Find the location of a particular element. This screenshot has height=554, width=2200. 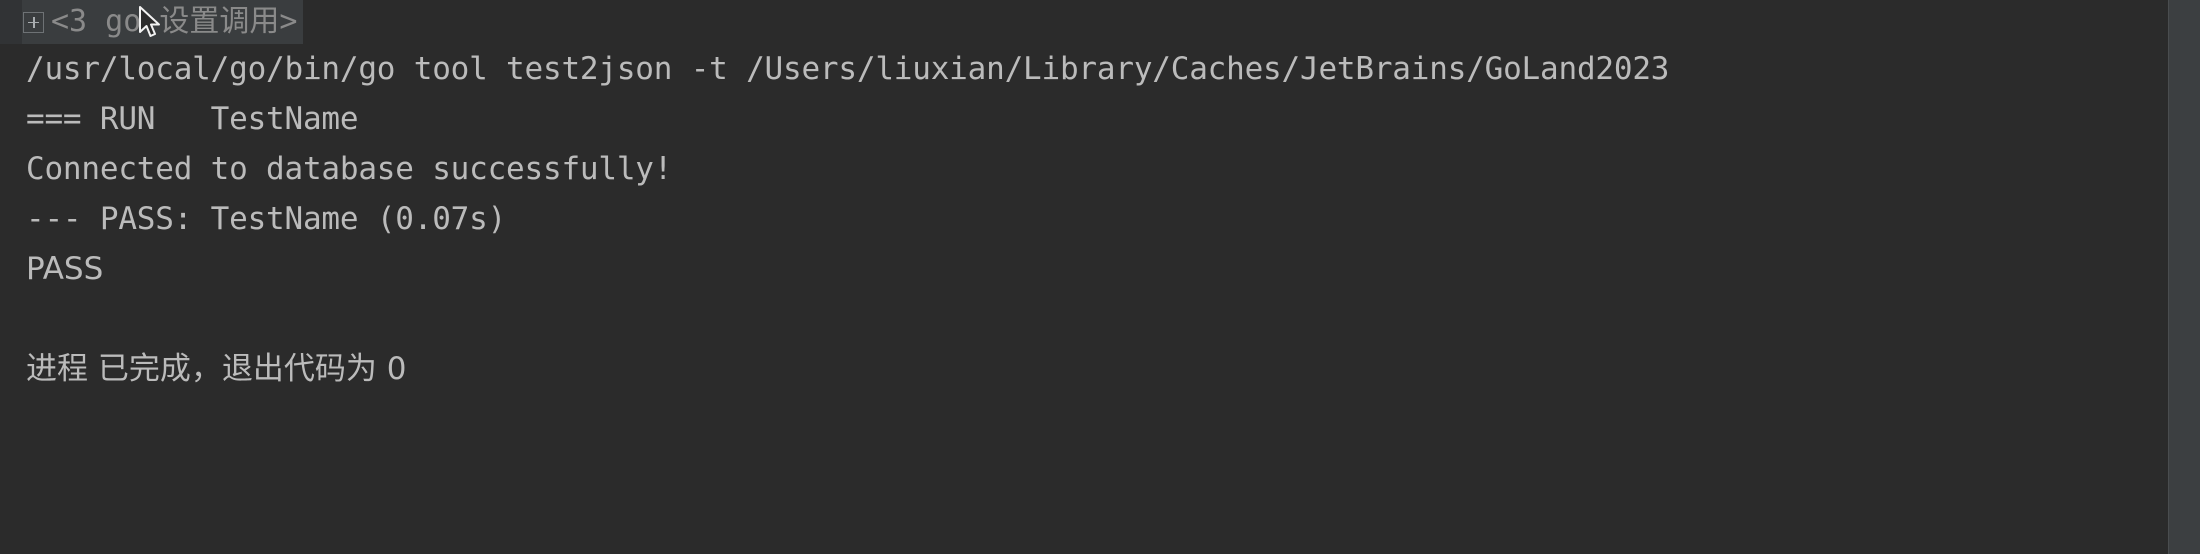

console-line: --- PASS: TestName (0.07s) is located at coordinates (266, 219).